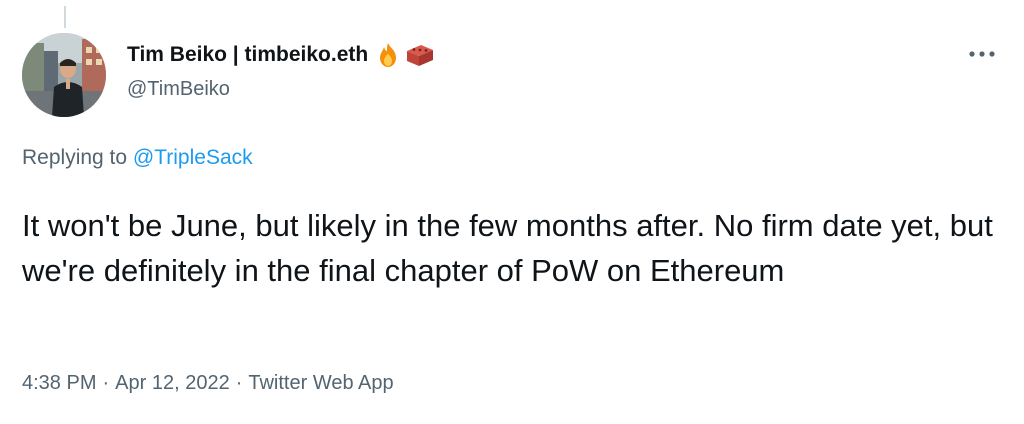  I want to click on author-block: Tim Beiko | timbeiko.eth @TimBeiko, so click(281, 70).